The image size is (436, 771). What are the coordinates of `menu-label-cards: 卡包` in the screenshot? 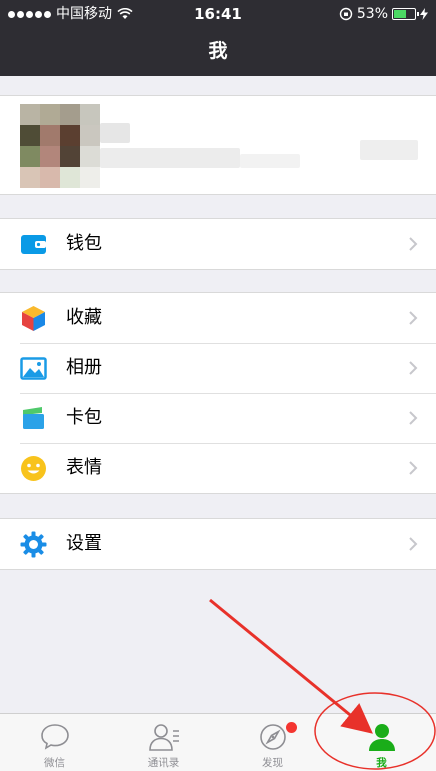 It's located at (84, 417).